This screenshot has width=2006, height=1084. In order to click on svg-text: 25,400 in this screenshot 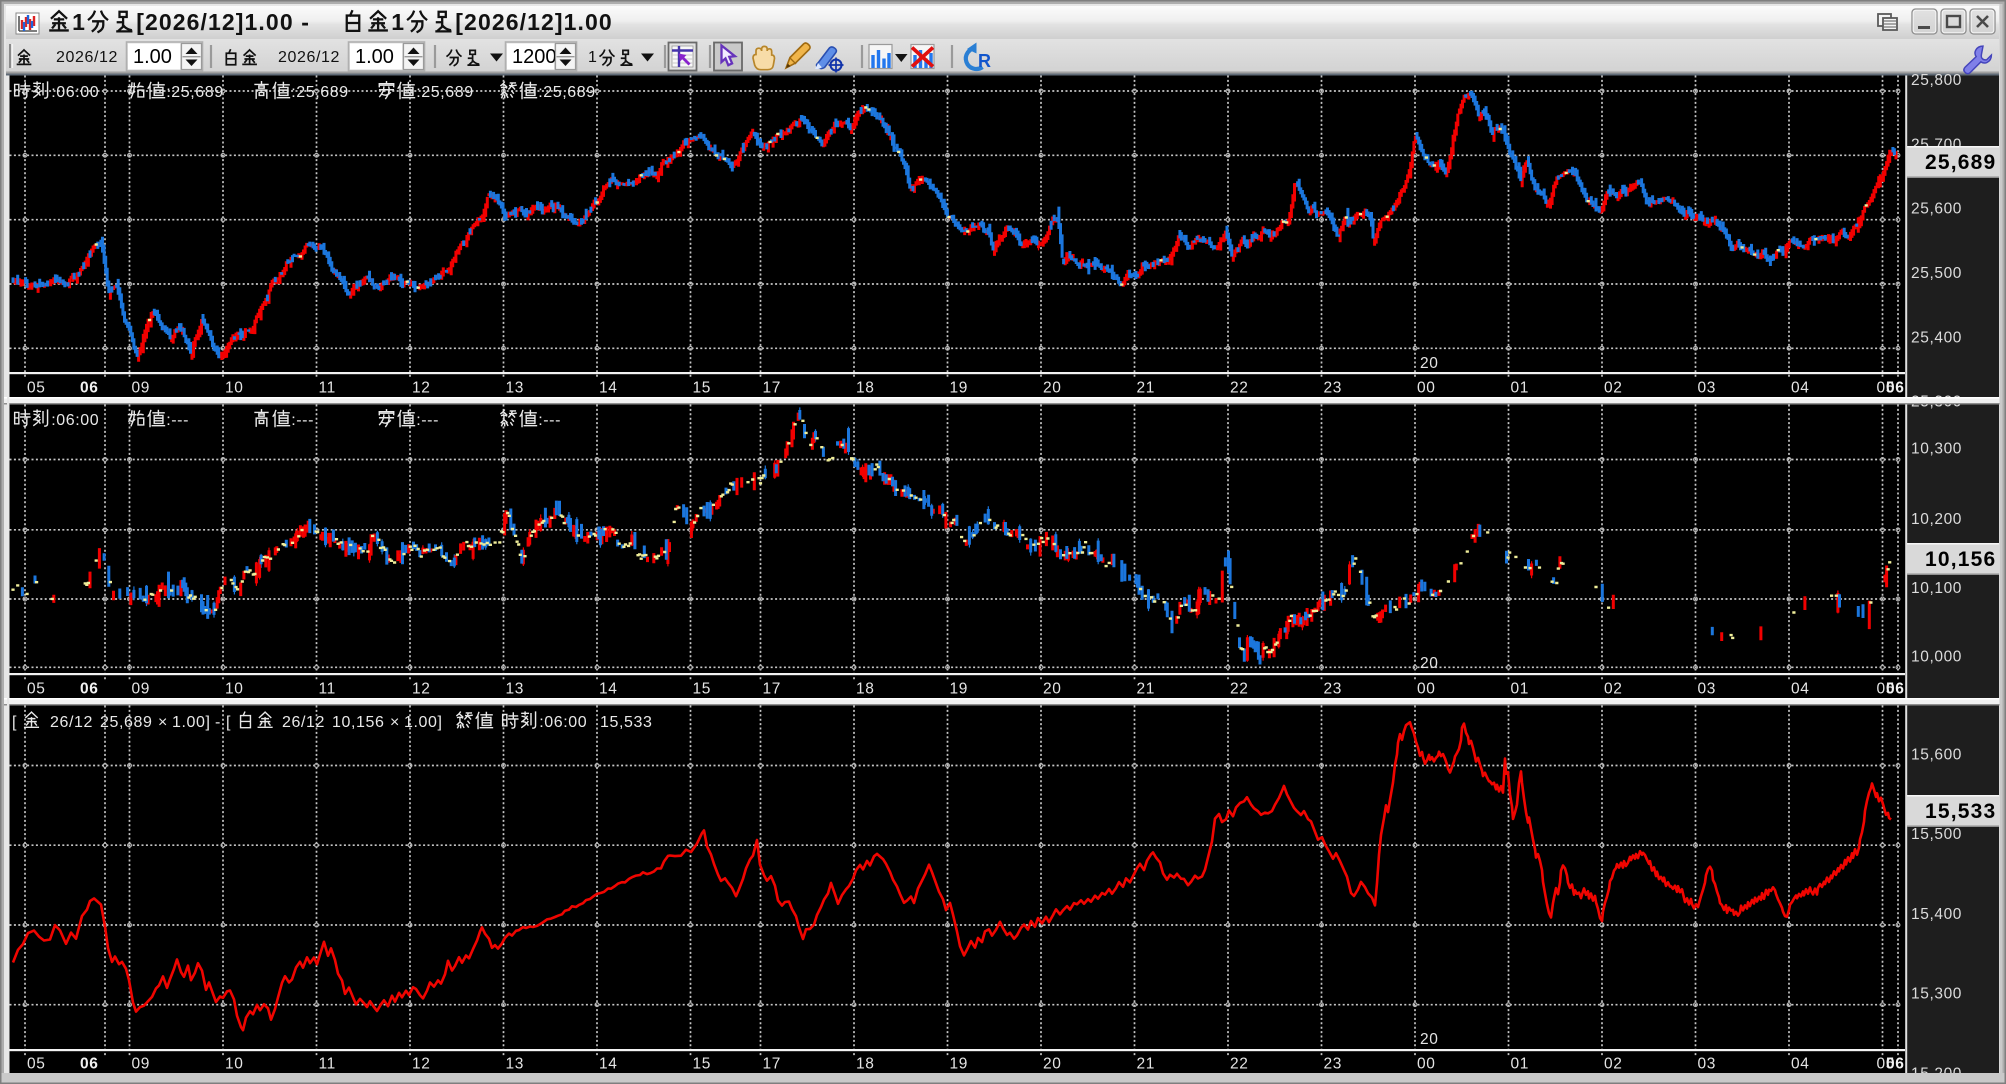, I will do `click(1936, 337)`.